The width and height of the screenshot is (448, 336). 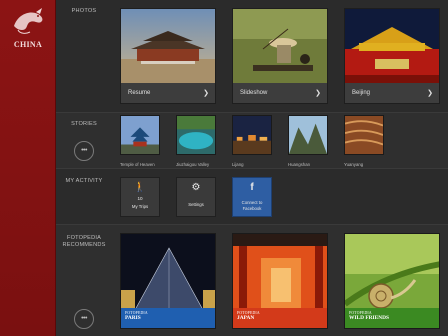 I want to click on story-label: Huangshan, so click(x=299, y=164).